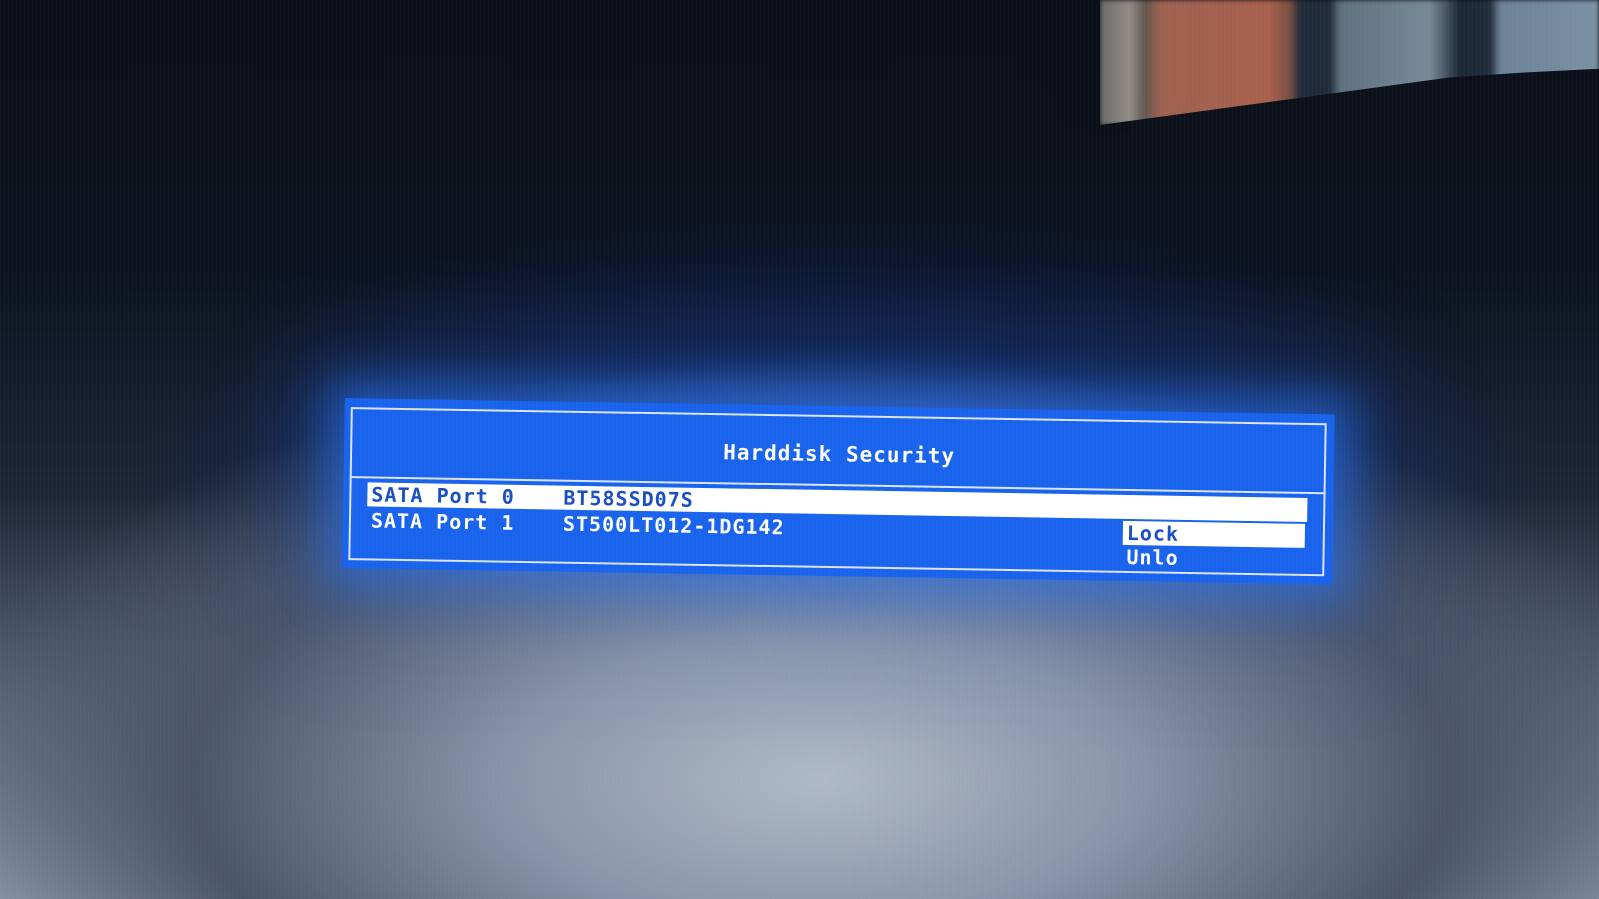 The height and width of the screenshot is (899, 1599). I want to click on port-label: SATA Port 1, so click(442, 521).